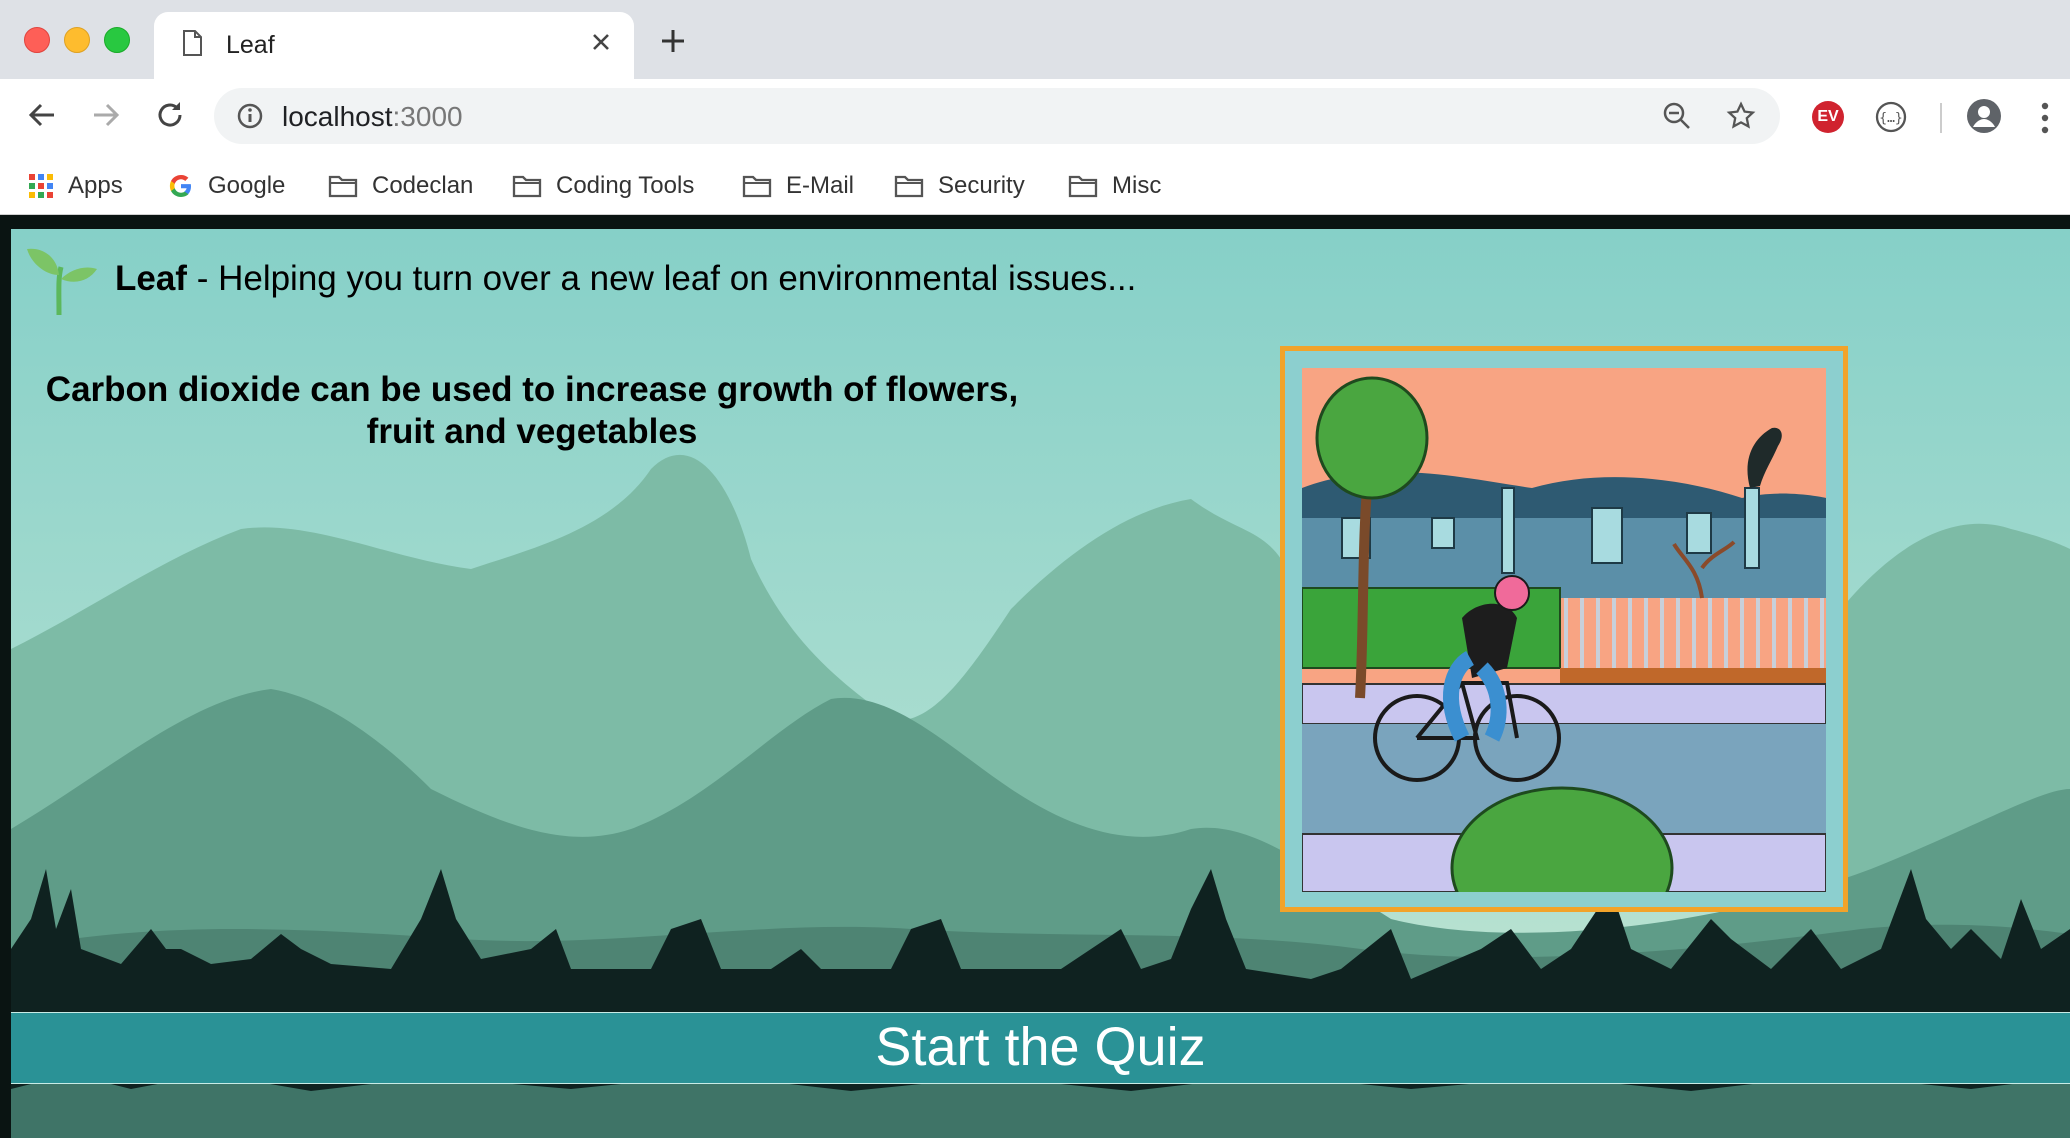 This screenshot has height=1138, width=2070. I want to click on city-cyclist-image, so click(1564, 630).